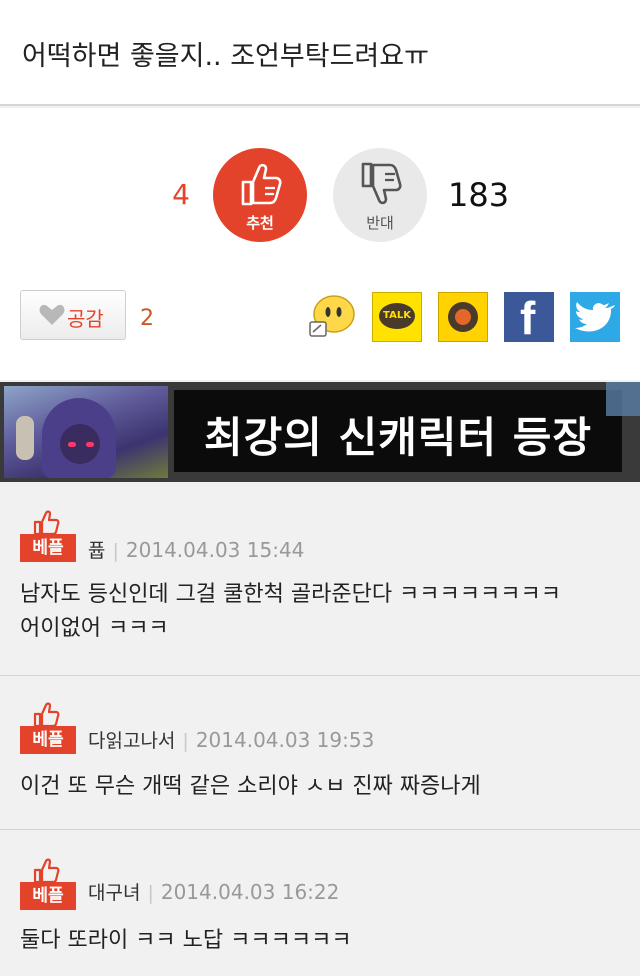 The height and width of the screenshot is (976, 640). What do you see at coordinates (250, 786) in the screenshot?
I see `comment-text: 이건 또 무슨 개떡 같은 소리야 ㅅㅂ 진짜 짜증나게` at bounding box center [250, 786].